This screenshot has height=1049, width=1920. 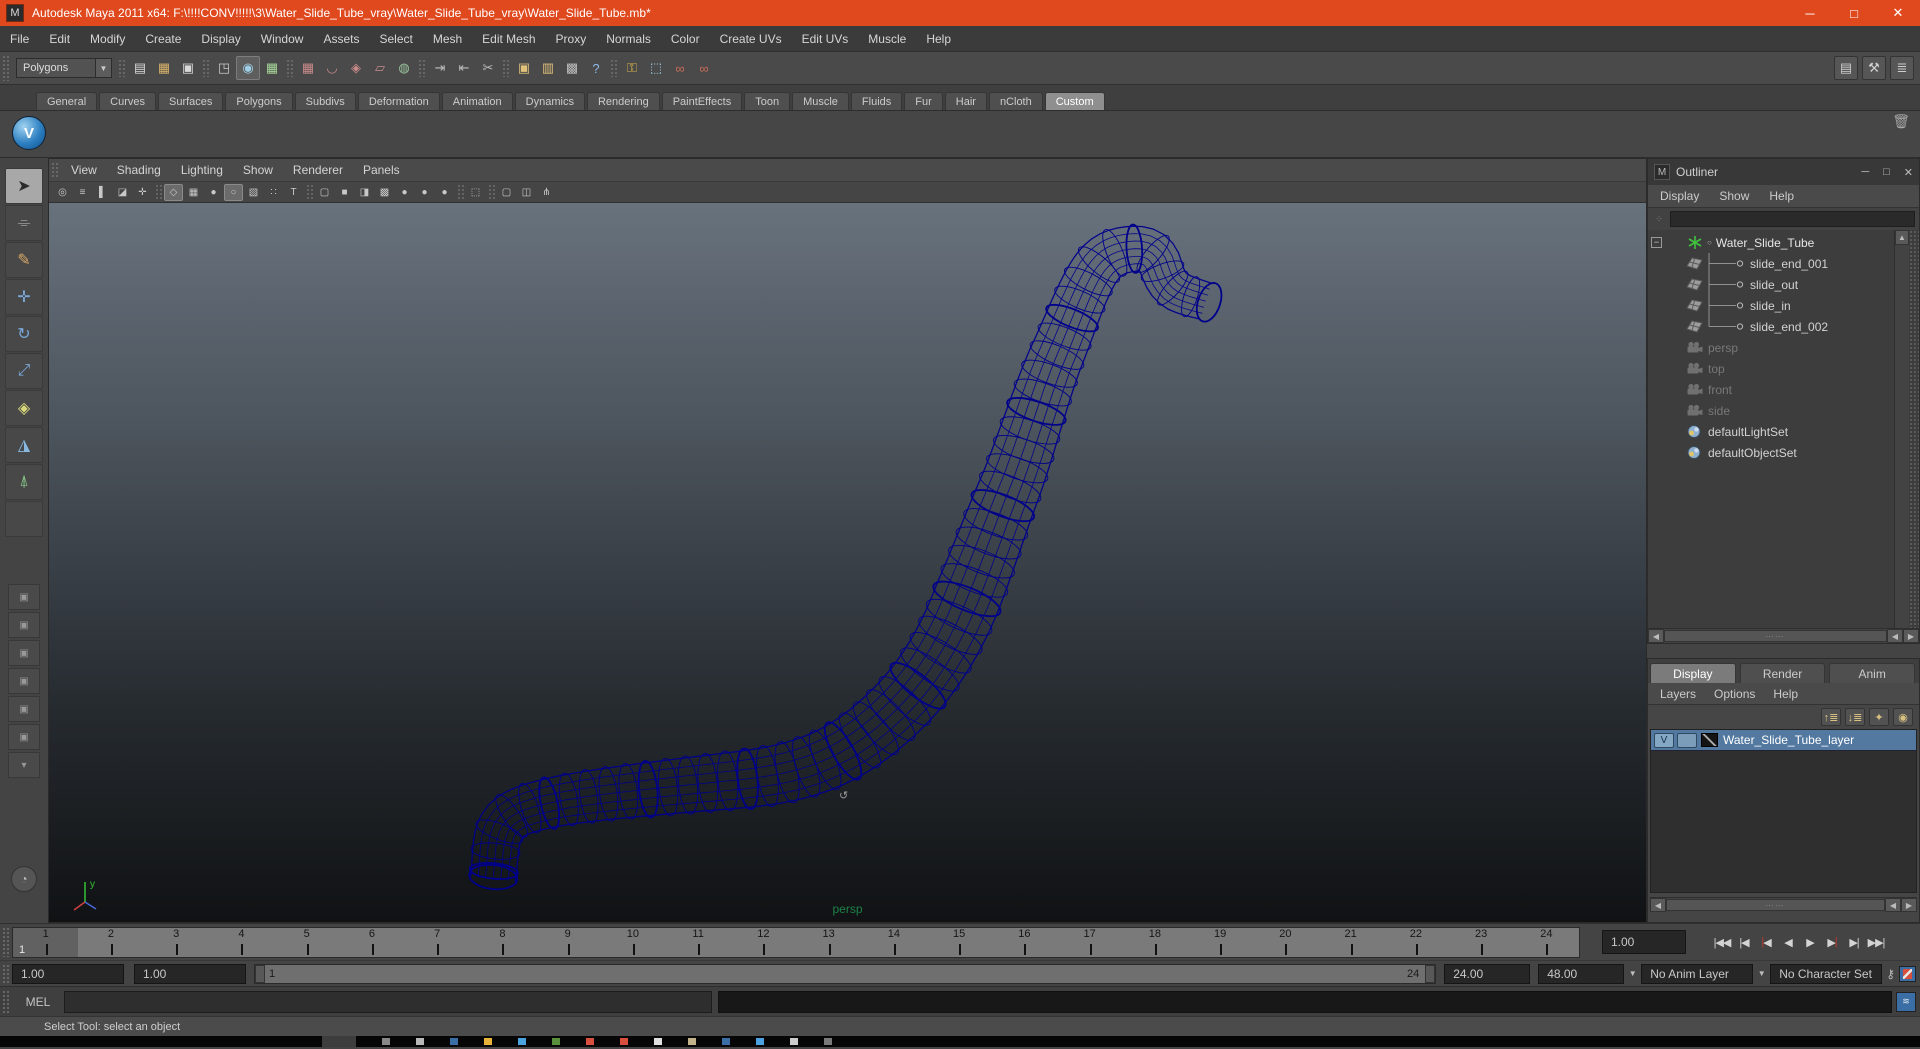 What do you see at coordinates (1906, 1001) in the screenshot?
I see `script-editor-icon: ≋` at bounding box center [1906, 1001].